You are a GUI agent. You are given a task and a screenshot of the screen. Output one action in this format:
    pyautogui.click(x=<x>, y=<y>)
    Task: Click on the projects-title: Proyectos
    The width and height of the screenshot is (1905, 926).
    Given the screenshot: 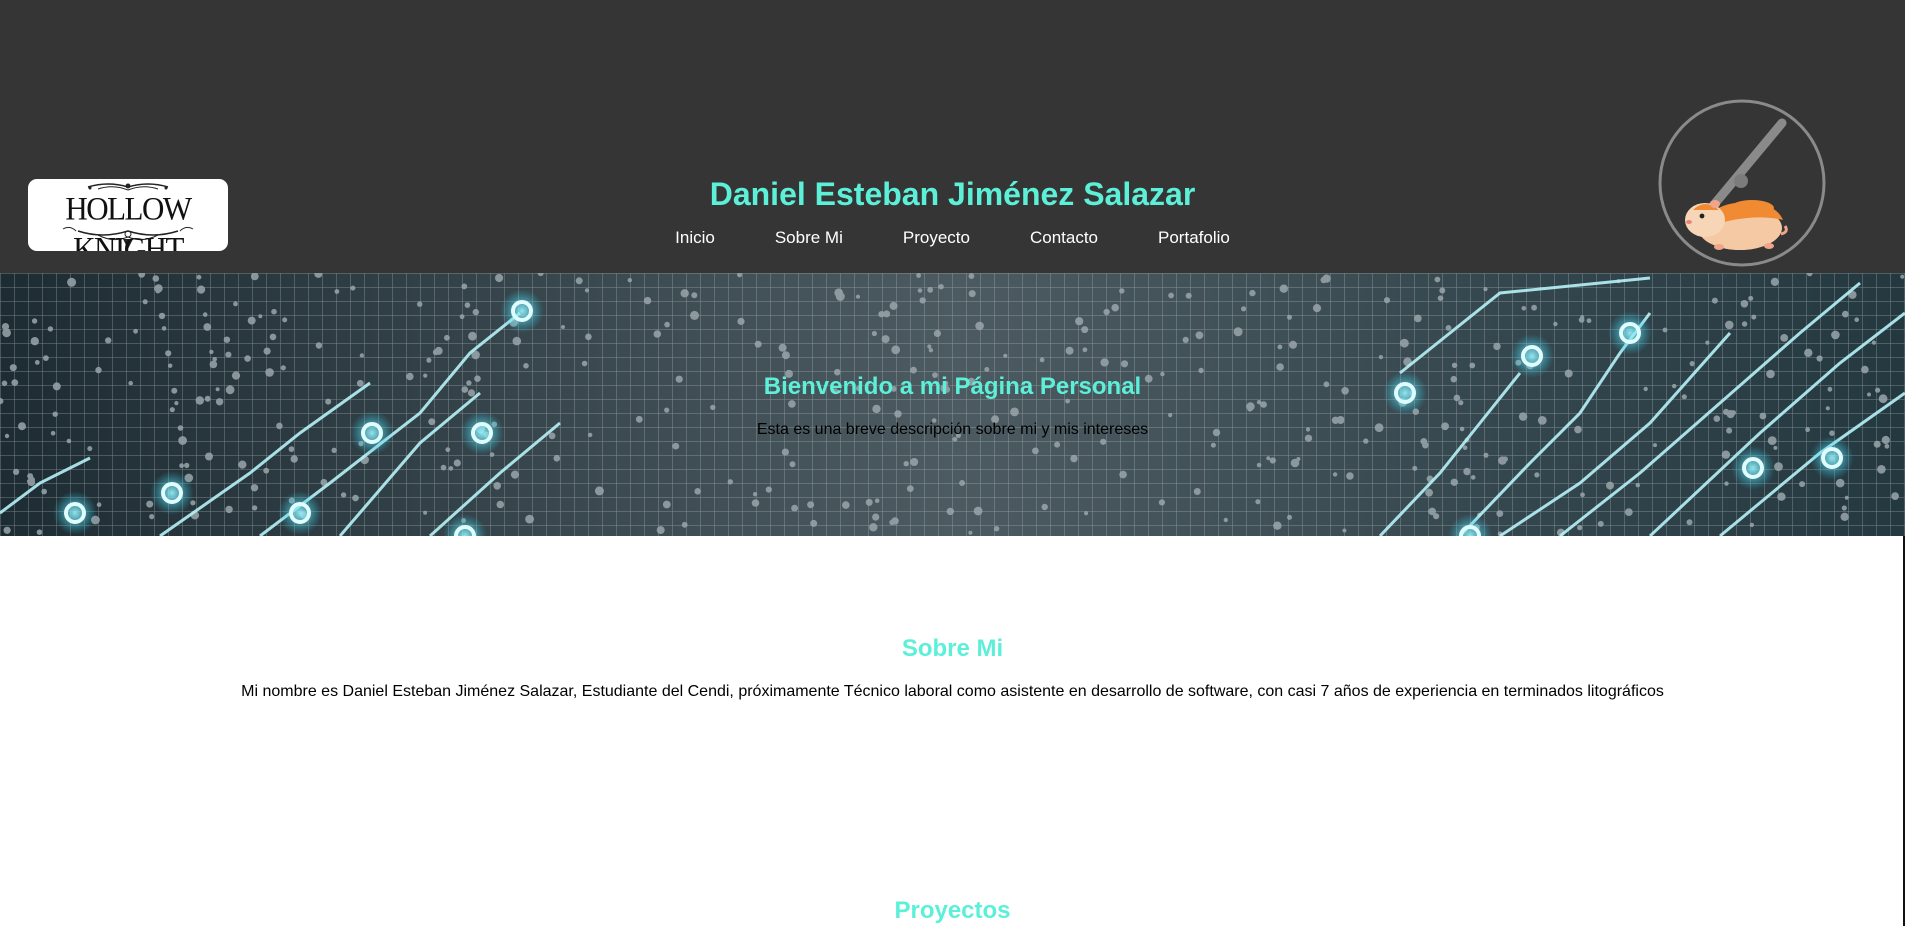 What is the action you would take?
    pyautogui.click(x=952, y=910)
    